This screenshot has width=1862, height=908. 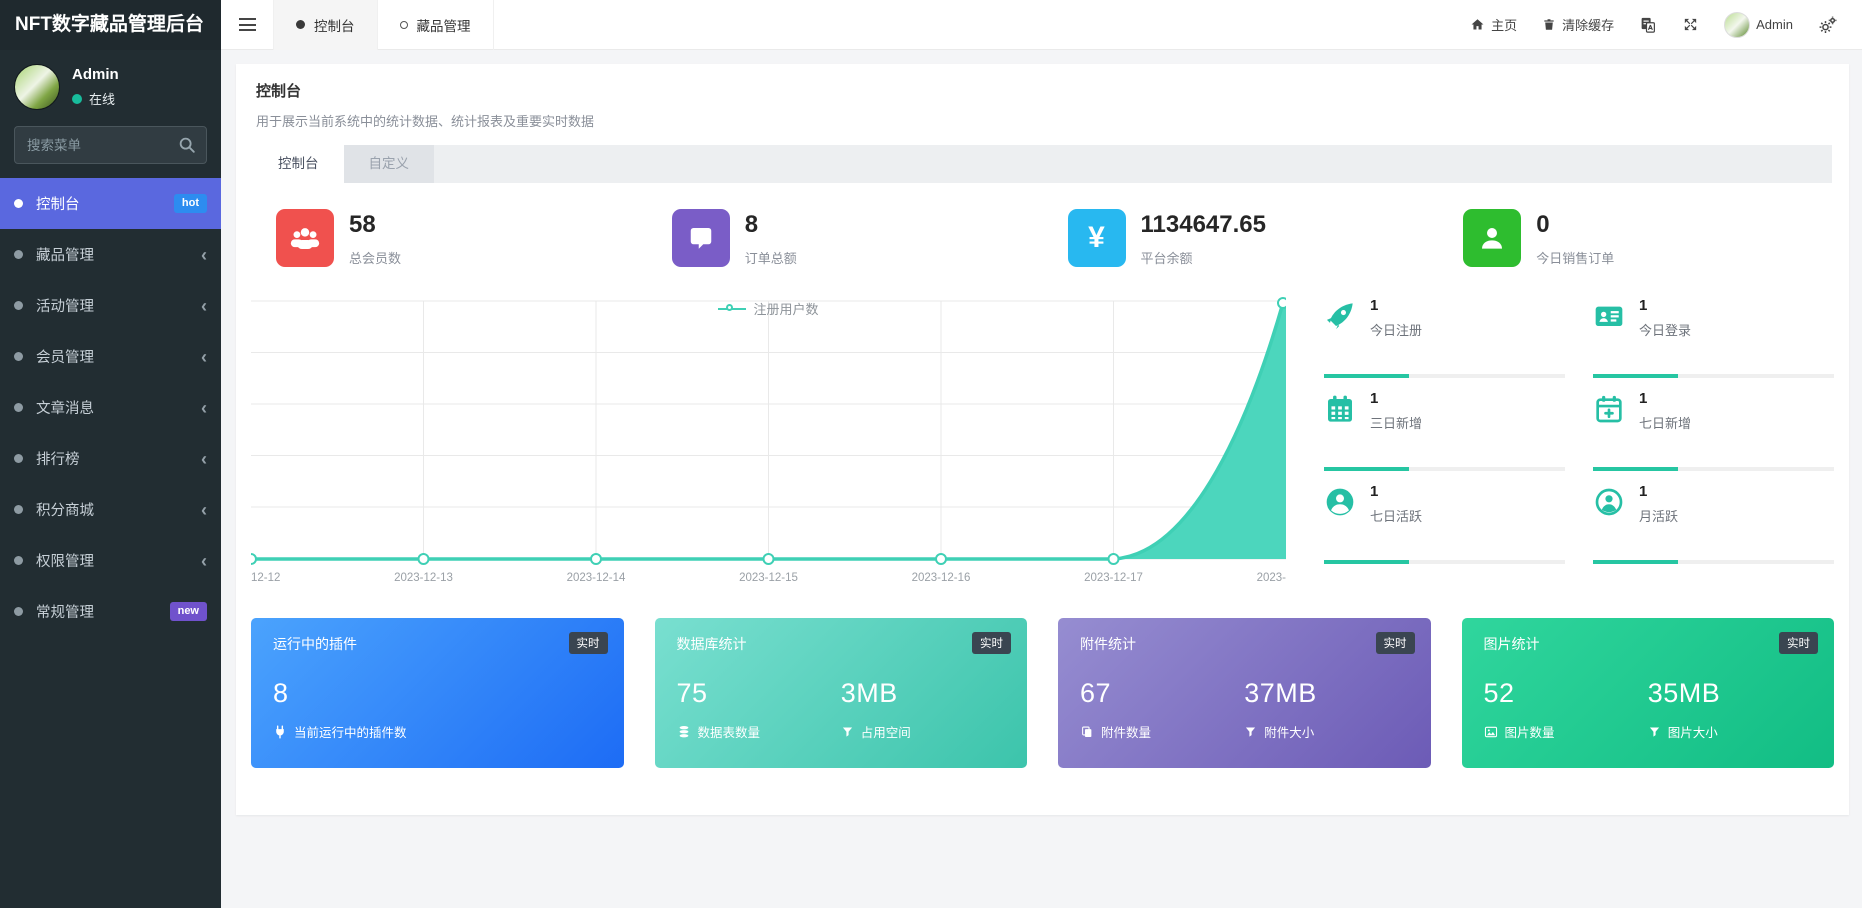 I want to click on sidebar-item-articles: 文章消息 ‹, so click(x=110, y=407).